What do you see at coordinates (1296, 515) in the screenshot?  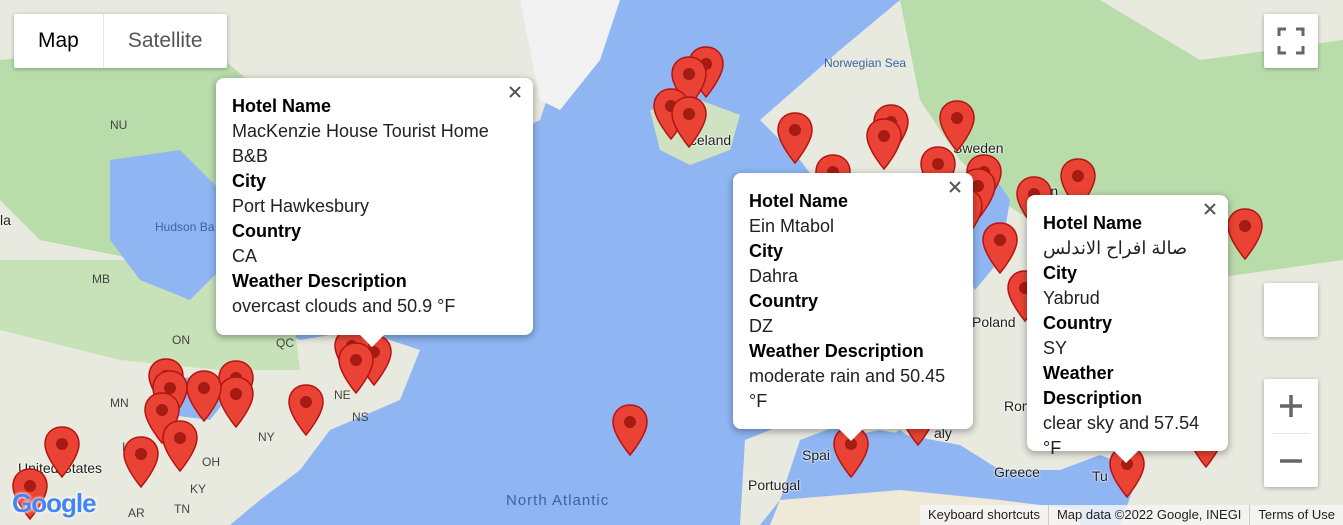 I see `terms-of-use-link: Terms of Use` at bounding box center [1296, 515].